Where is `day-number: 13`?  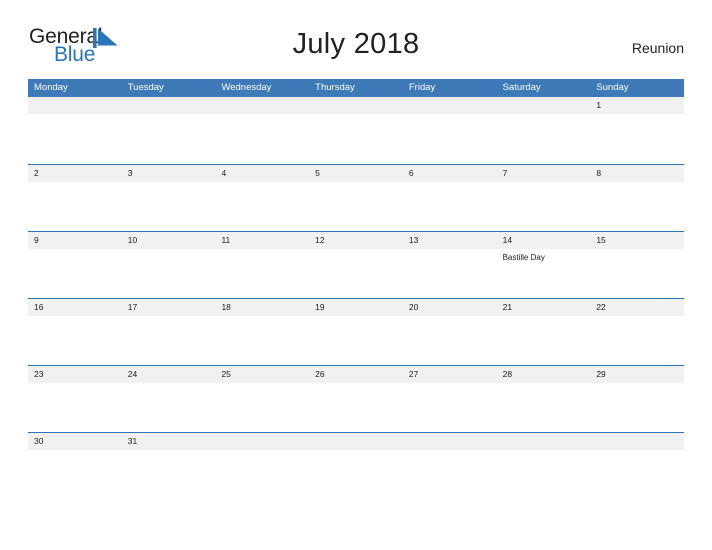 day-number: 13 is located at coordinates (450, 240).